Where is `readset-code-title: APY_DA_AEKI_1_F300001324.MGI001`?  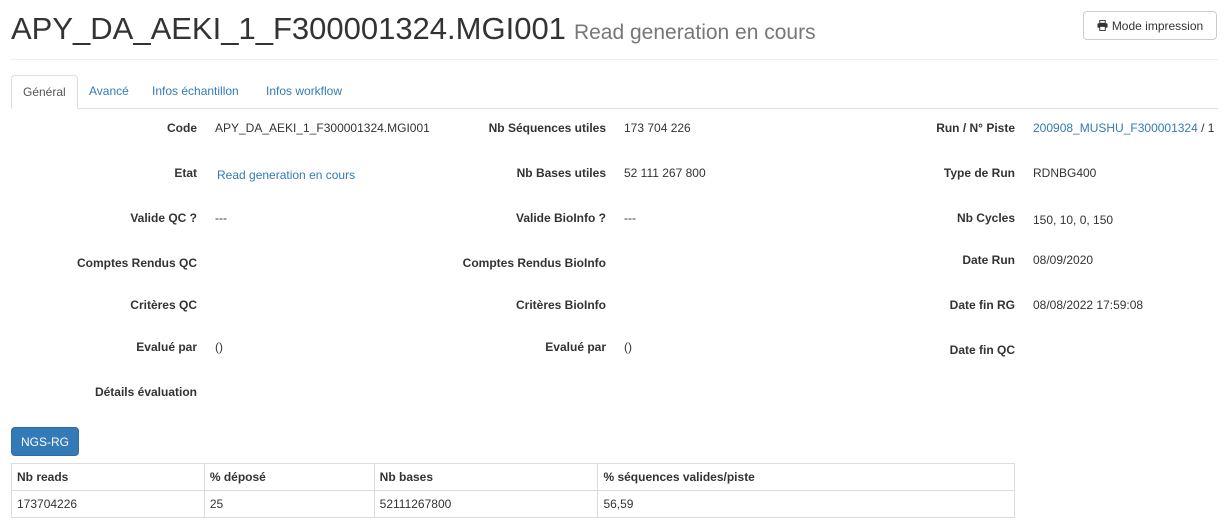
readset-code-title: APY_DA_AEKI_1_F300001324.MGI001 is located at coordinates (288, 28).